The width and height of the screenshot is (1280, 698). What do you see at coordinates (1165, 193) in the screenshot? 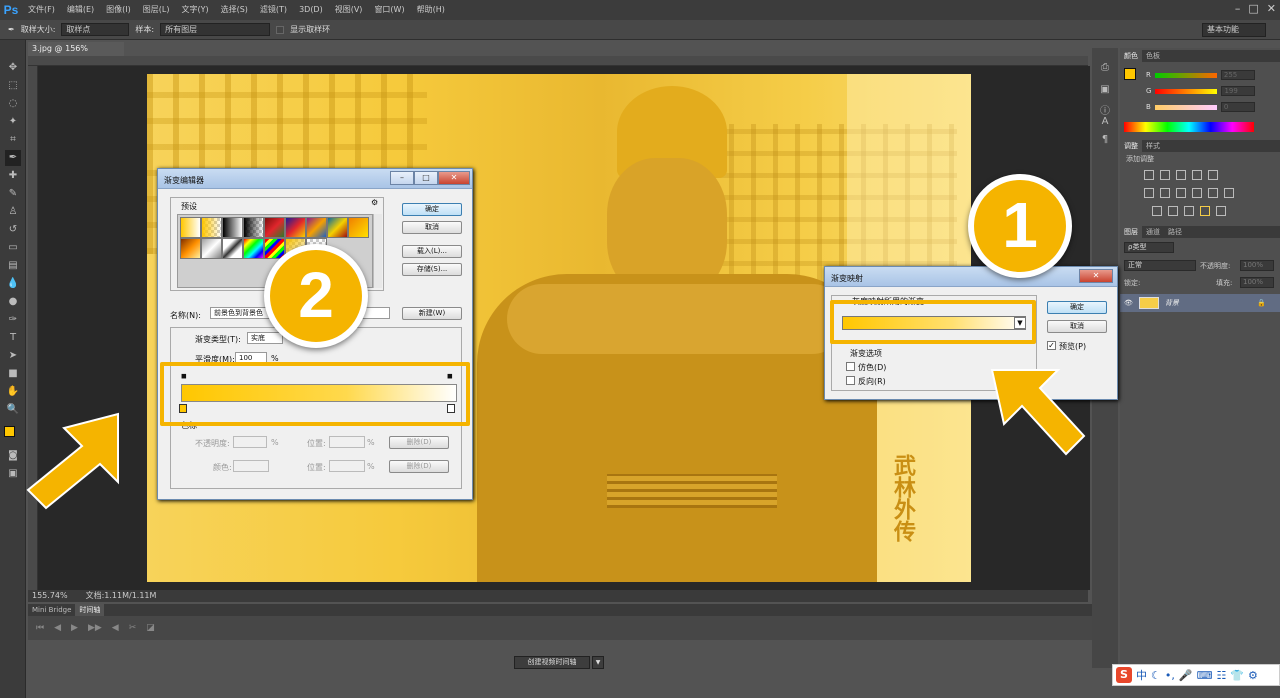
I see `color-balance-icon` at bounding box center [1165, 193].